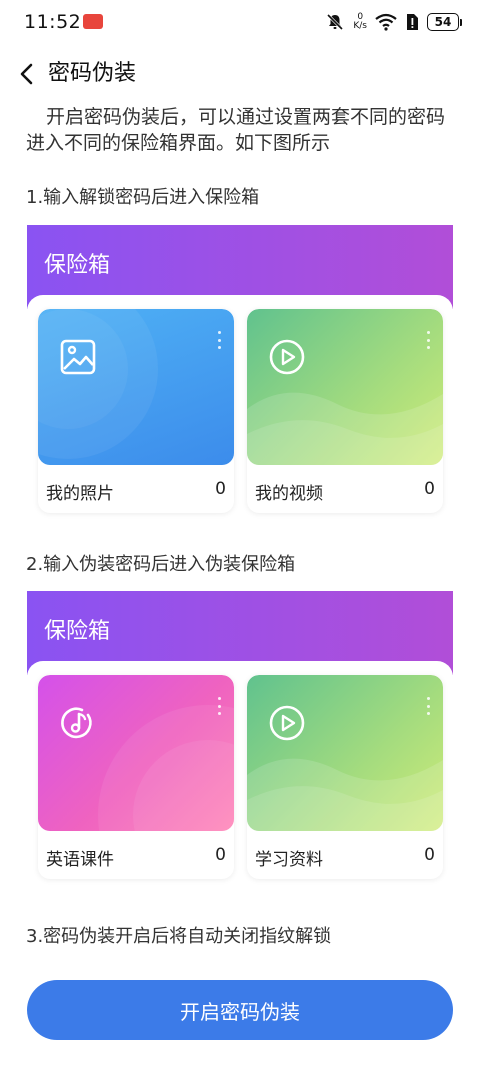 The width and height of the screenshot is (480, 1066). I want to click on album-card-english-courseware: 英语课件 0, so click(136, 777).